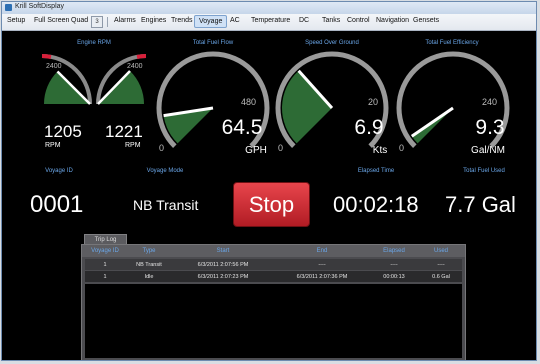 This screenshot has width=540, height=364. What do you see at coordinates (223, 277) in the screenshot?
I see `cell-start: 6/3/2011 2:07:23 PM` at bounding box center [223, 277].